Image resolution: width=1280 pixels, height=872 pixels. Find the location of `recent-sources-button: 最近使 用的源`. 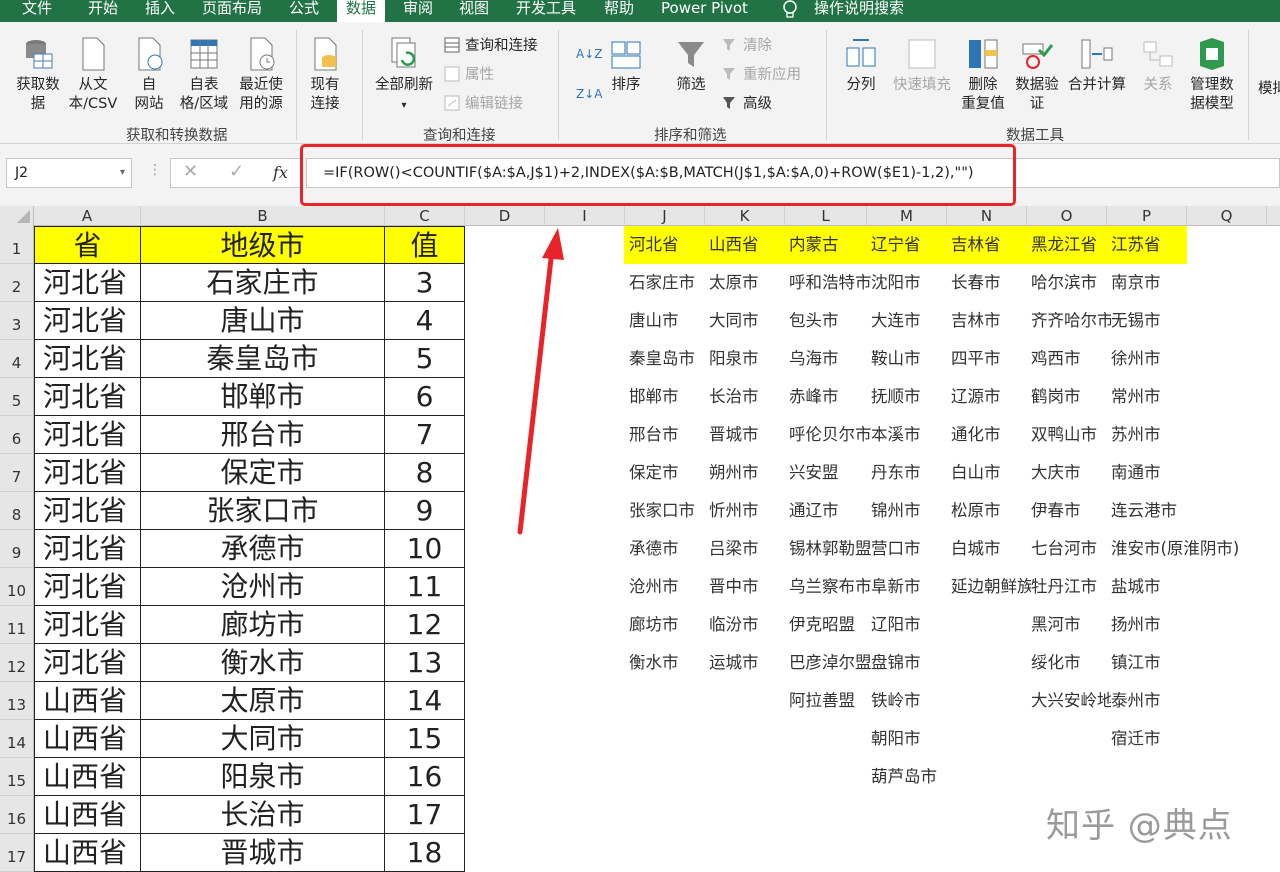

recent-sources-button: 最近使 用的源 is located at coordinates (261, 75).